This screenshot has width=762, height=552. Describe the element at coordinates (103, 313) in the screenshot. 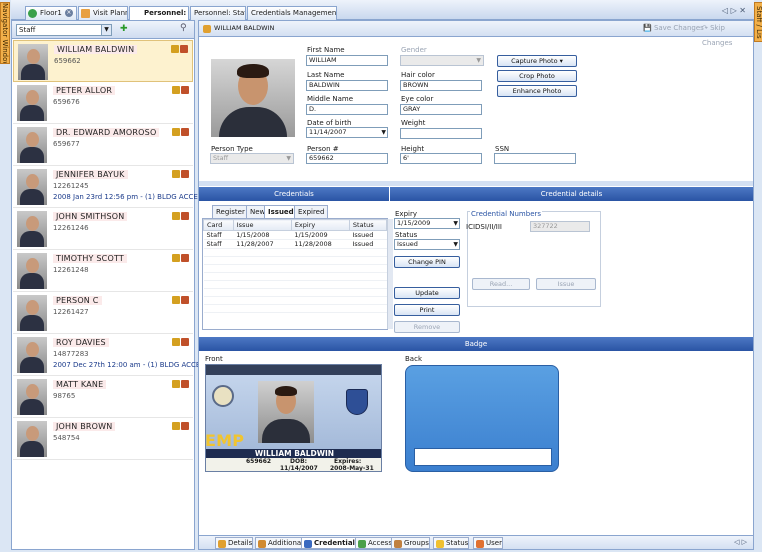

I see `person-list-item: PERSON C 12261427` at that location.